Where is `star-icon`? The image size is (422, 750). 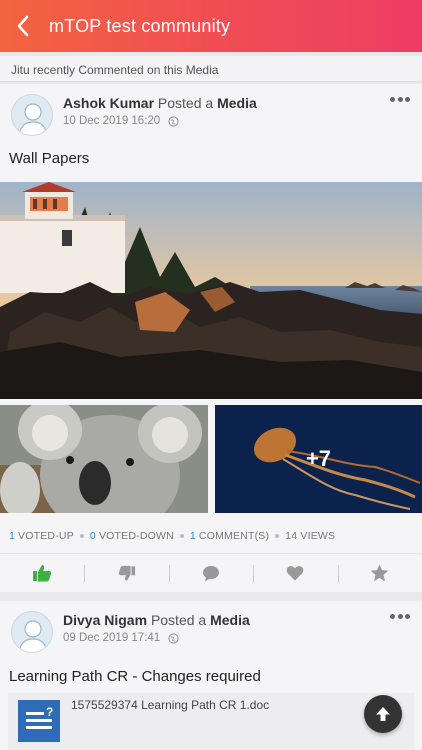
star-icon is located at coordinates (380, 573).